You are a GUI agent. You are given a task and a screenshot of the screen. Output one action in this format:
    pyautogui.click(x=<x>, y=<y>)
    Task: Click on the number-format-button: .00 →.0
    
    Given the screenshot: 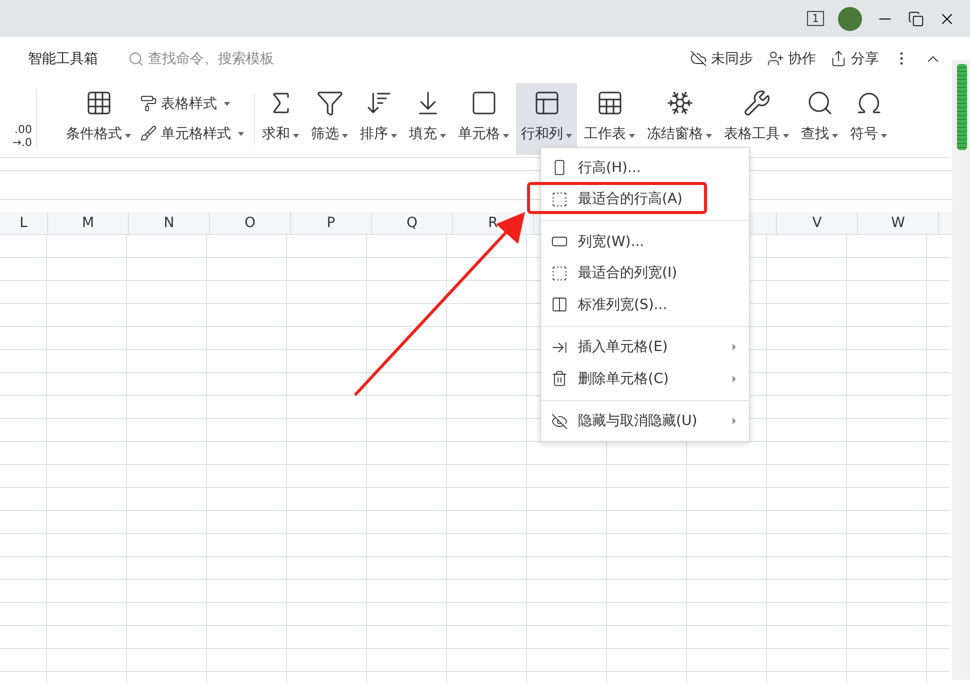 What is the action you would take?
    pyautogui.click(x=18, y=118)
    